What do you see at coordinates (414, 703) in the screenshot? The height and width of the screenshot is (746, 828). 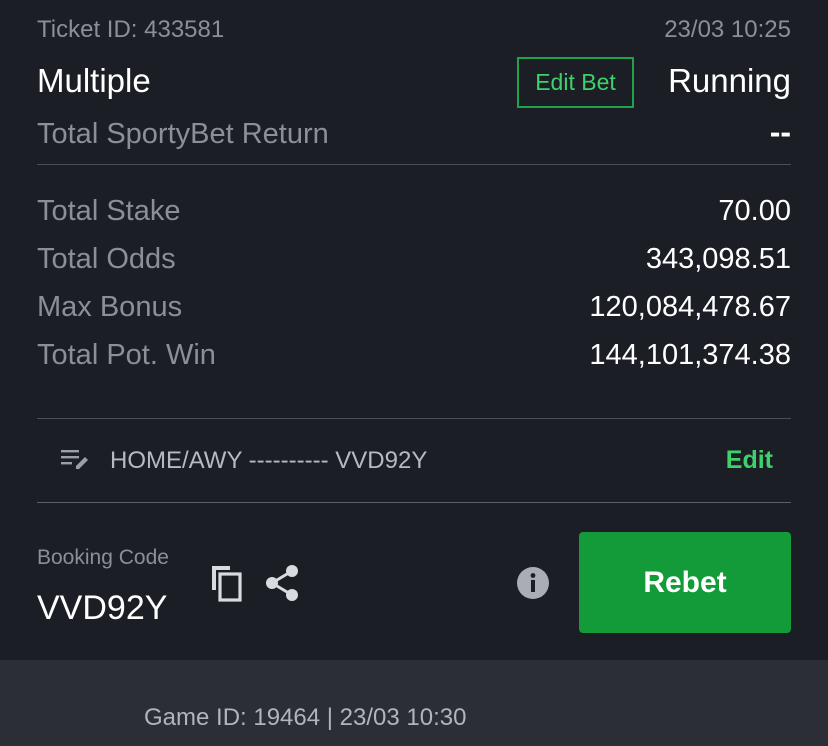 I see `game-info-bar: Game ID: 19464 | 23/03 10:30` at bounding box center [414, 703].